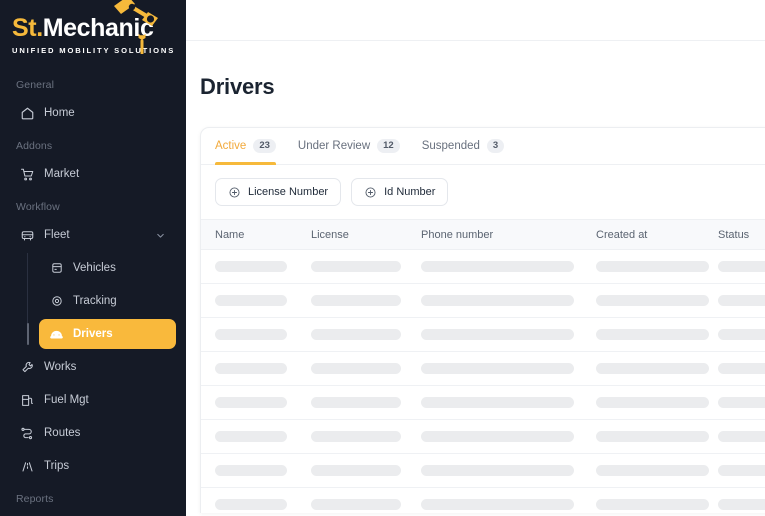  Describe the element at coordinates (27, 367) in the screenshot. I see `wrench-icon` at that location.